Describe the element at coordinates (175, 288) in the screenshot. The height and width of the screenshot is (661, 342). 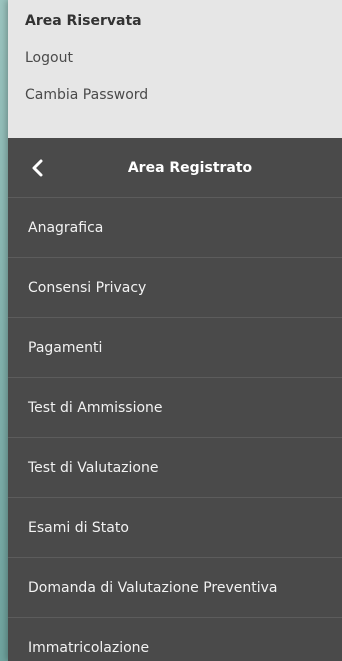
I see `menu-item-consensi-privacy: Consensi Privacy` at that location.